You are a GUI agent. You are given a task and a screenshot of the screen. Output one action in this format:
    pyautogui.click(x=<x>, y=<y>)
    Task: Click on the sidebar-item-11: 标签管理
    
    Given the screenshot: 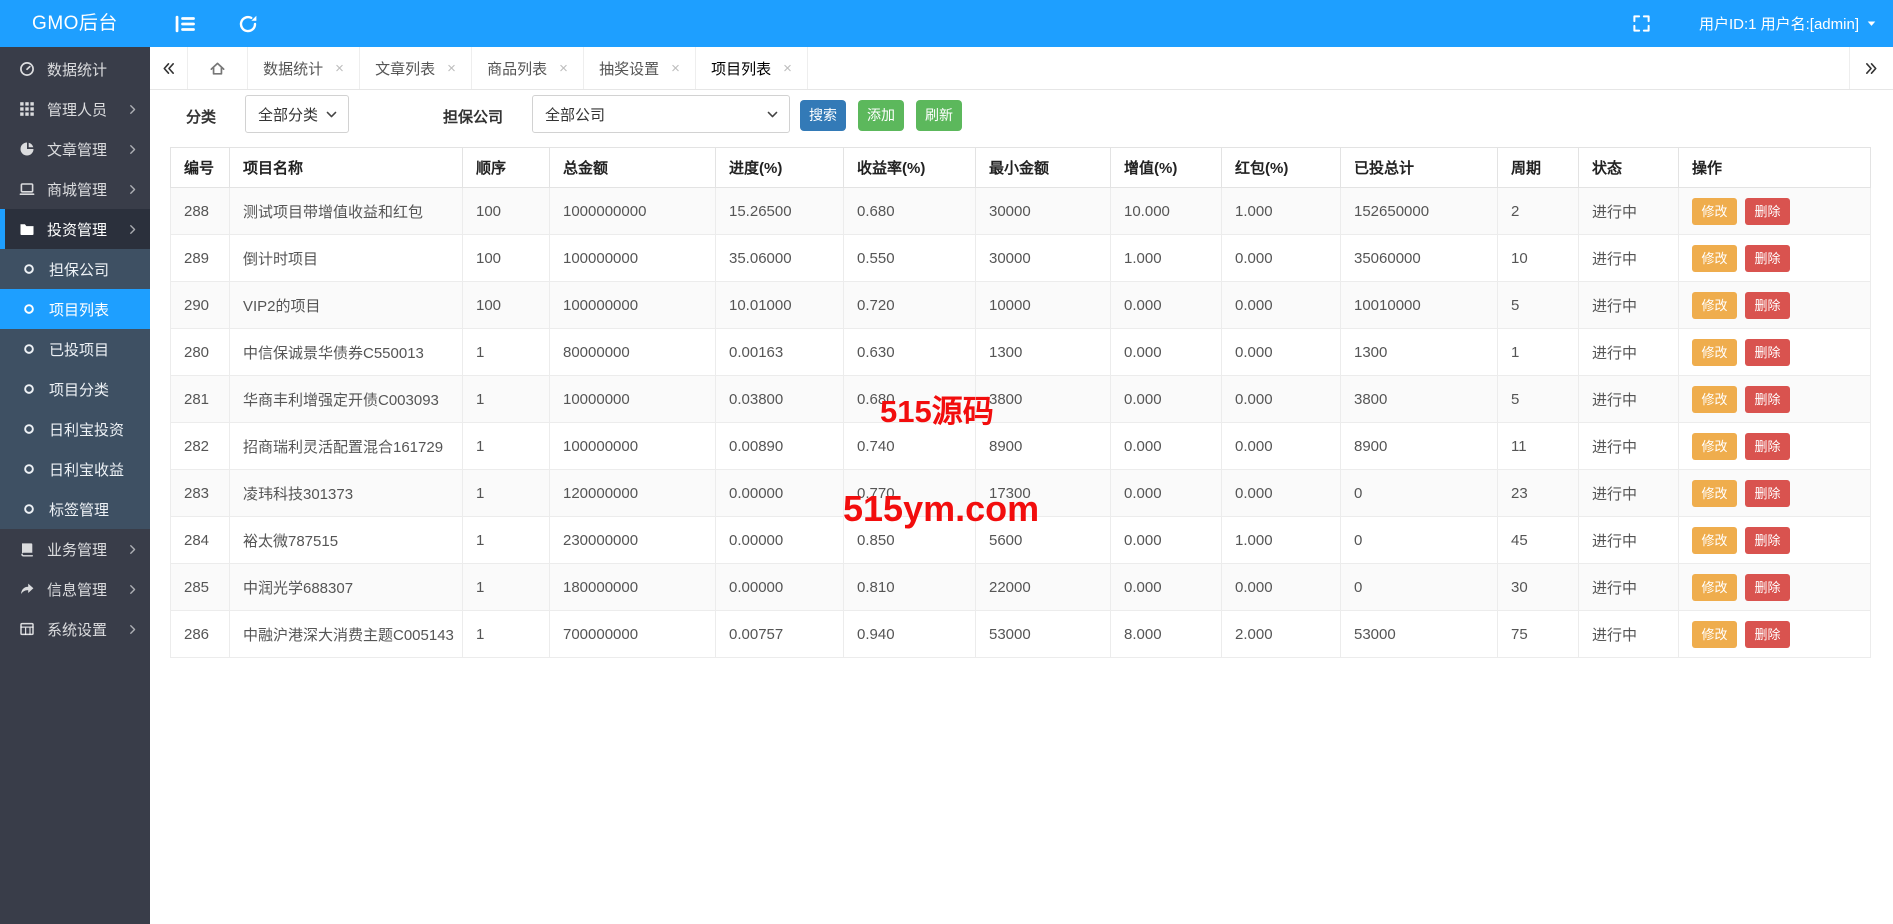 What is the action you would take?
    pyautogui.click(x=75, y=509)
    